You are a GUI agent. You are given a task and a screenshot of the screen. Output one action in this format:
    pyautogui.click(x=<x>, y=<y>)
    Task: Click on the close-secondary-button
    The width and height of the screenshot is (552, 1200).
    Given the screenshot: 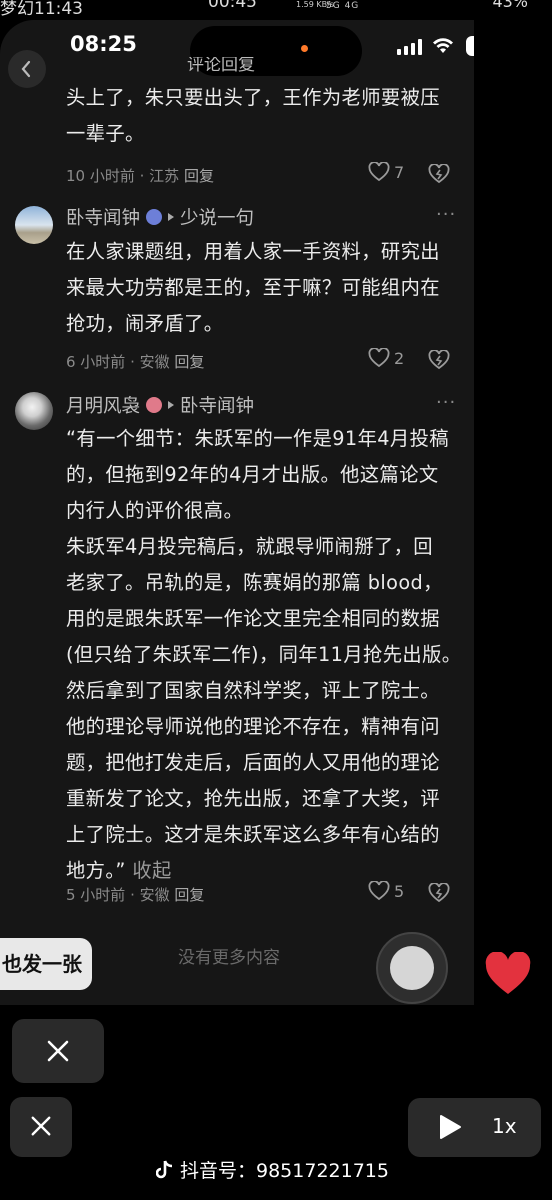 What is the action you would take?
    pyautogui.click(x=41, y=1127)
    